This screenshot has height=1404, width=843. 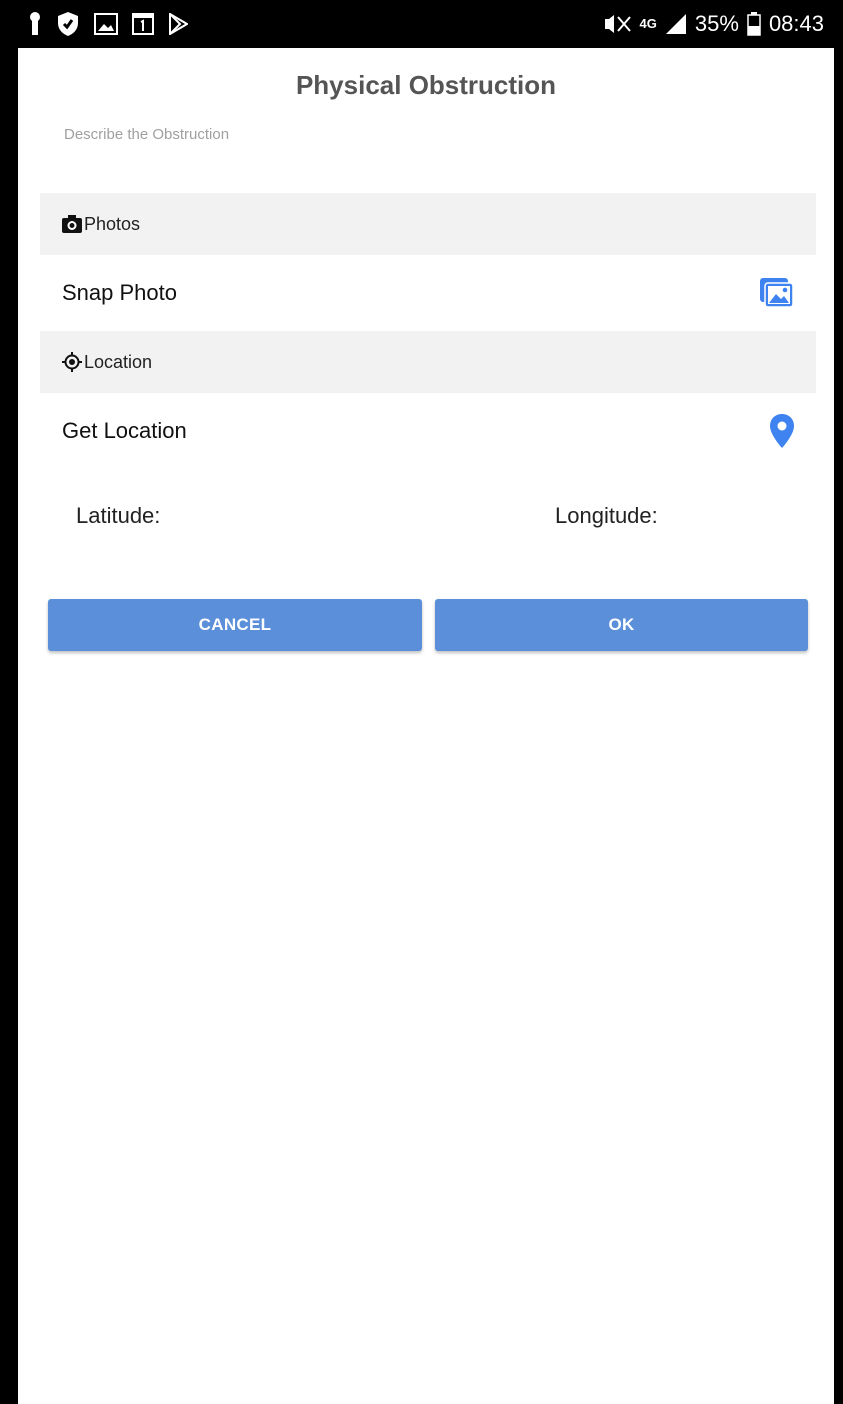 I want to click on ok-button: OK, so click(x=621, y=625).